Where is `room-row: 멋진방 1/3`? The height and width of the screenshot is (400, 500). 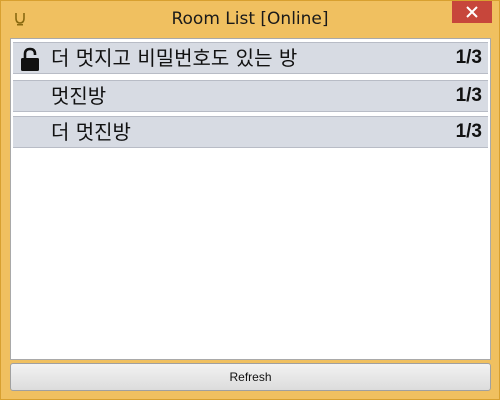
room-row: 멋진방 1/3 is located at coordinates (250, 96).